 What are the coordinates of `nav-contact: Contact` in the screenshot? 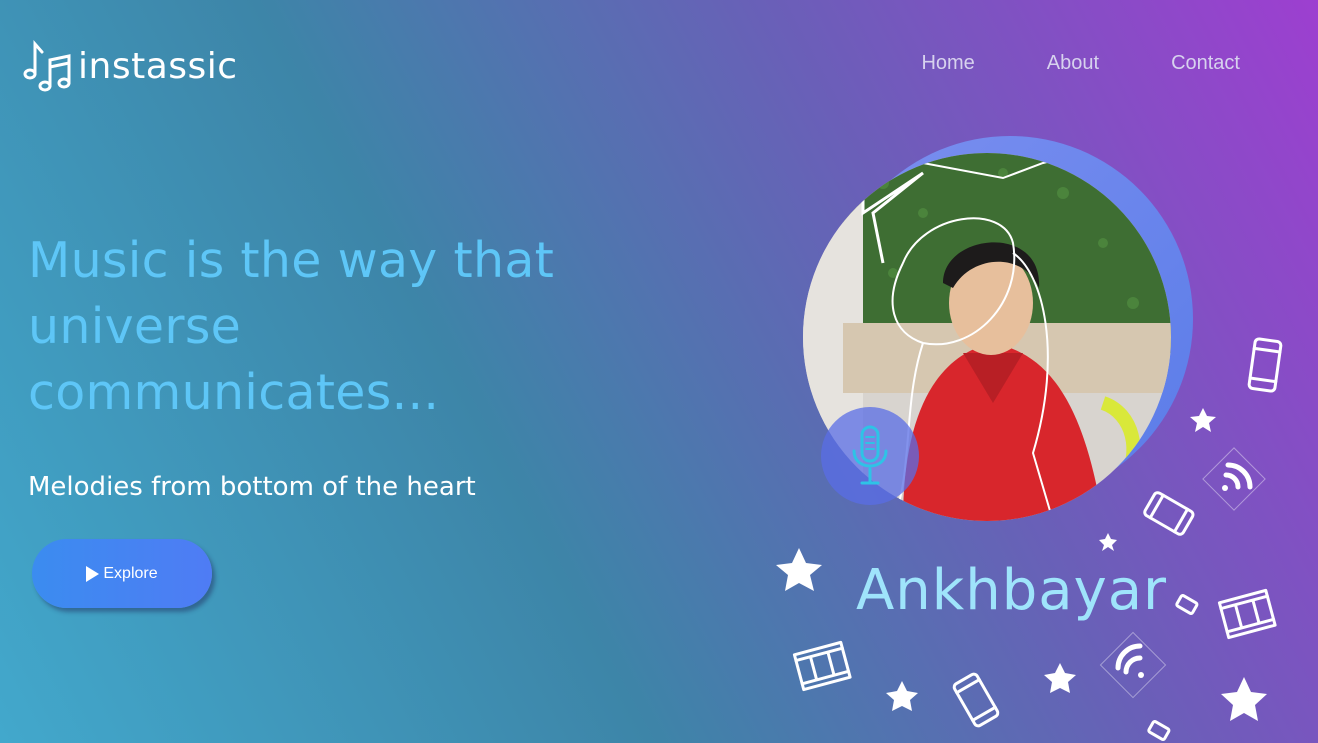 It's located at (1205, 63).